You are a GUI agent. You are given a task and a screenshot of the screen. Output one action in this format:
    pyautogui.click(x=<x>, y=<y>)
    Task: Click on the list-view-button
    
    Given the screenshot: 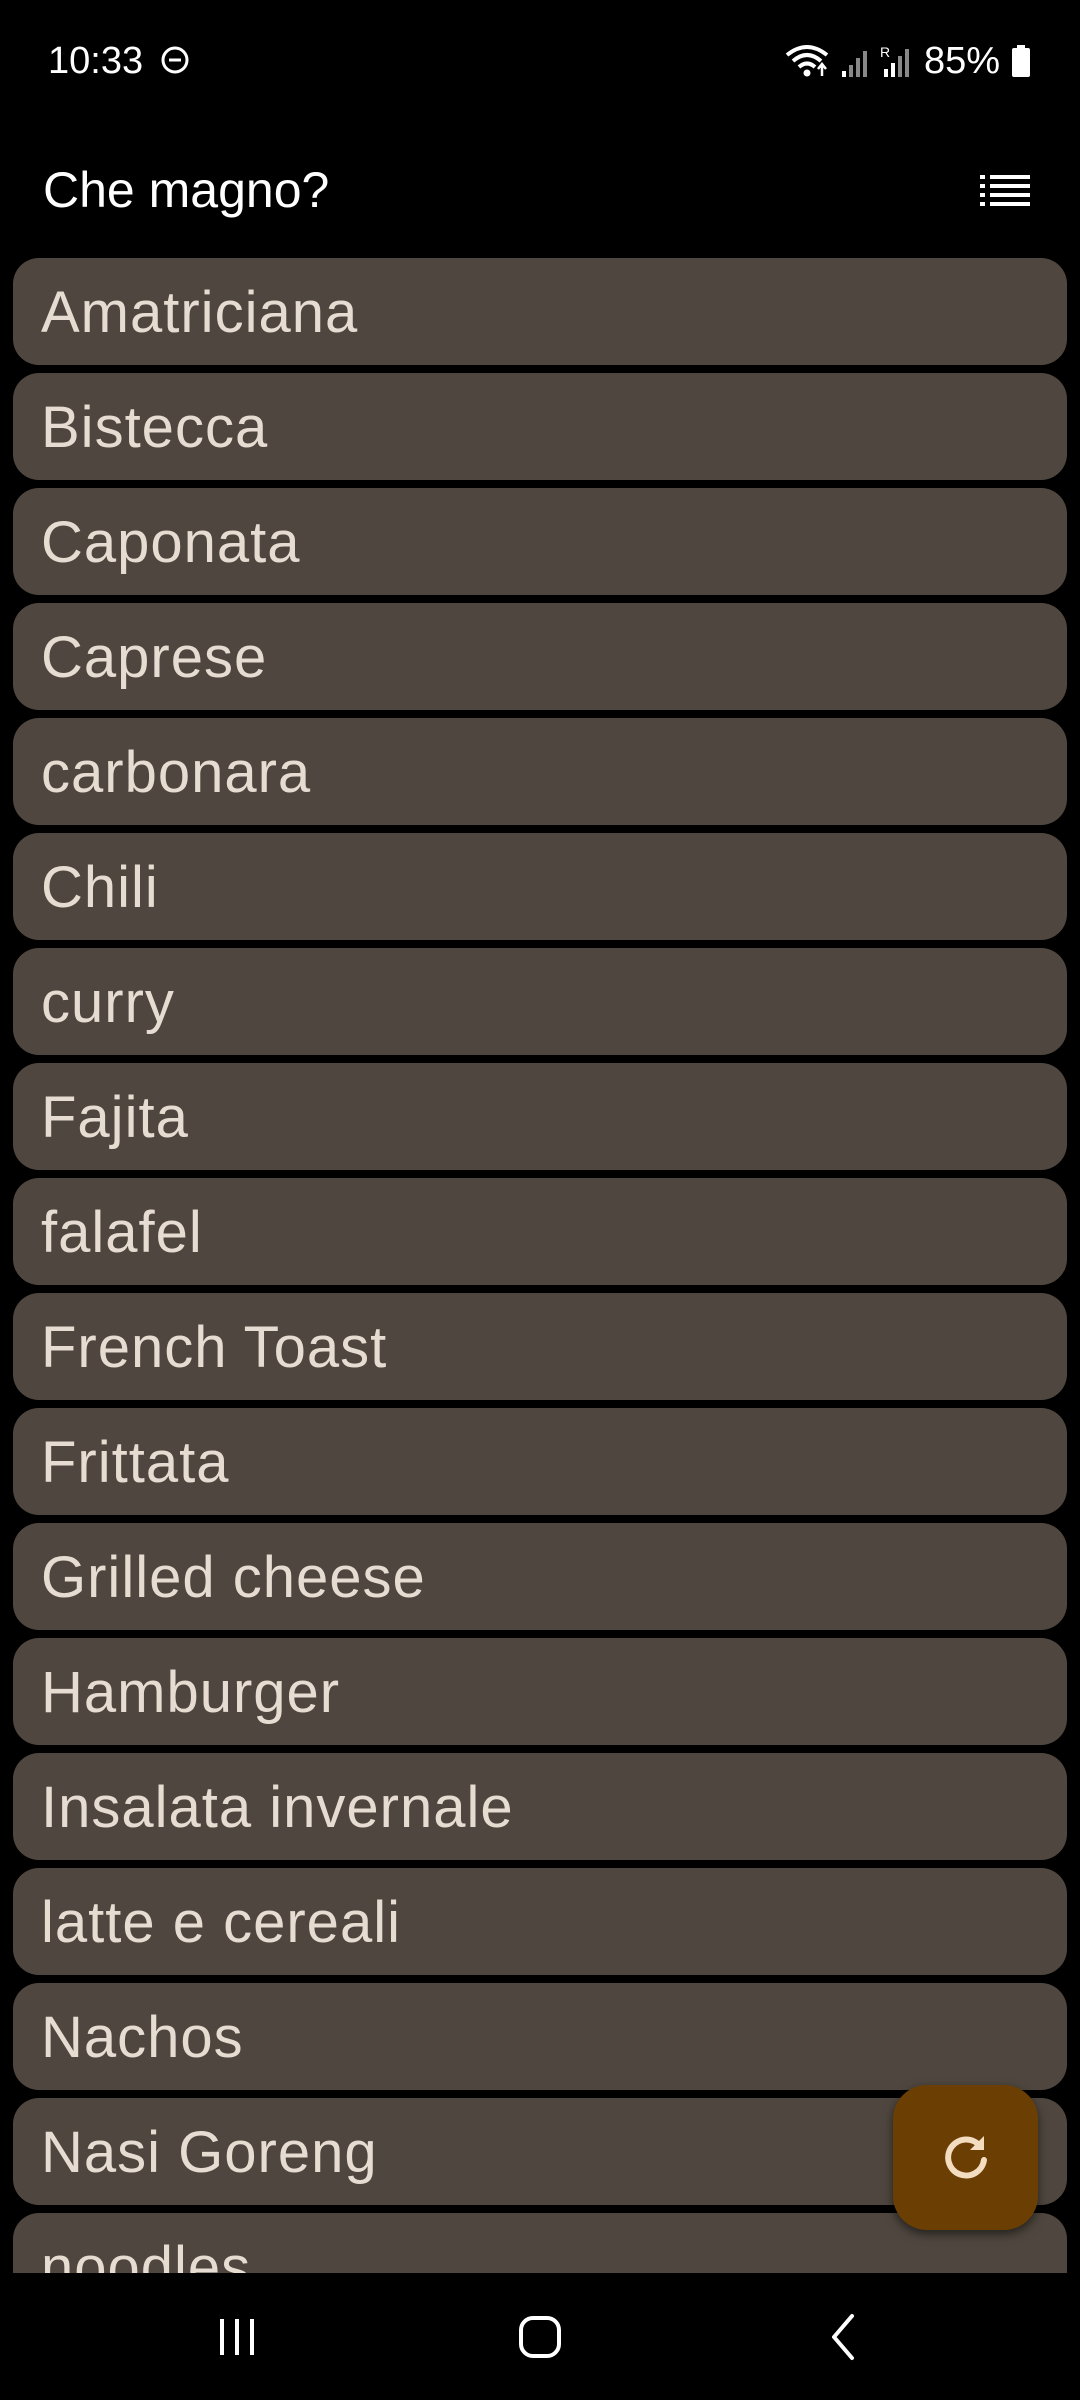 What is the action you would take?
    pyautogui.click(x=1005, y=190)
    